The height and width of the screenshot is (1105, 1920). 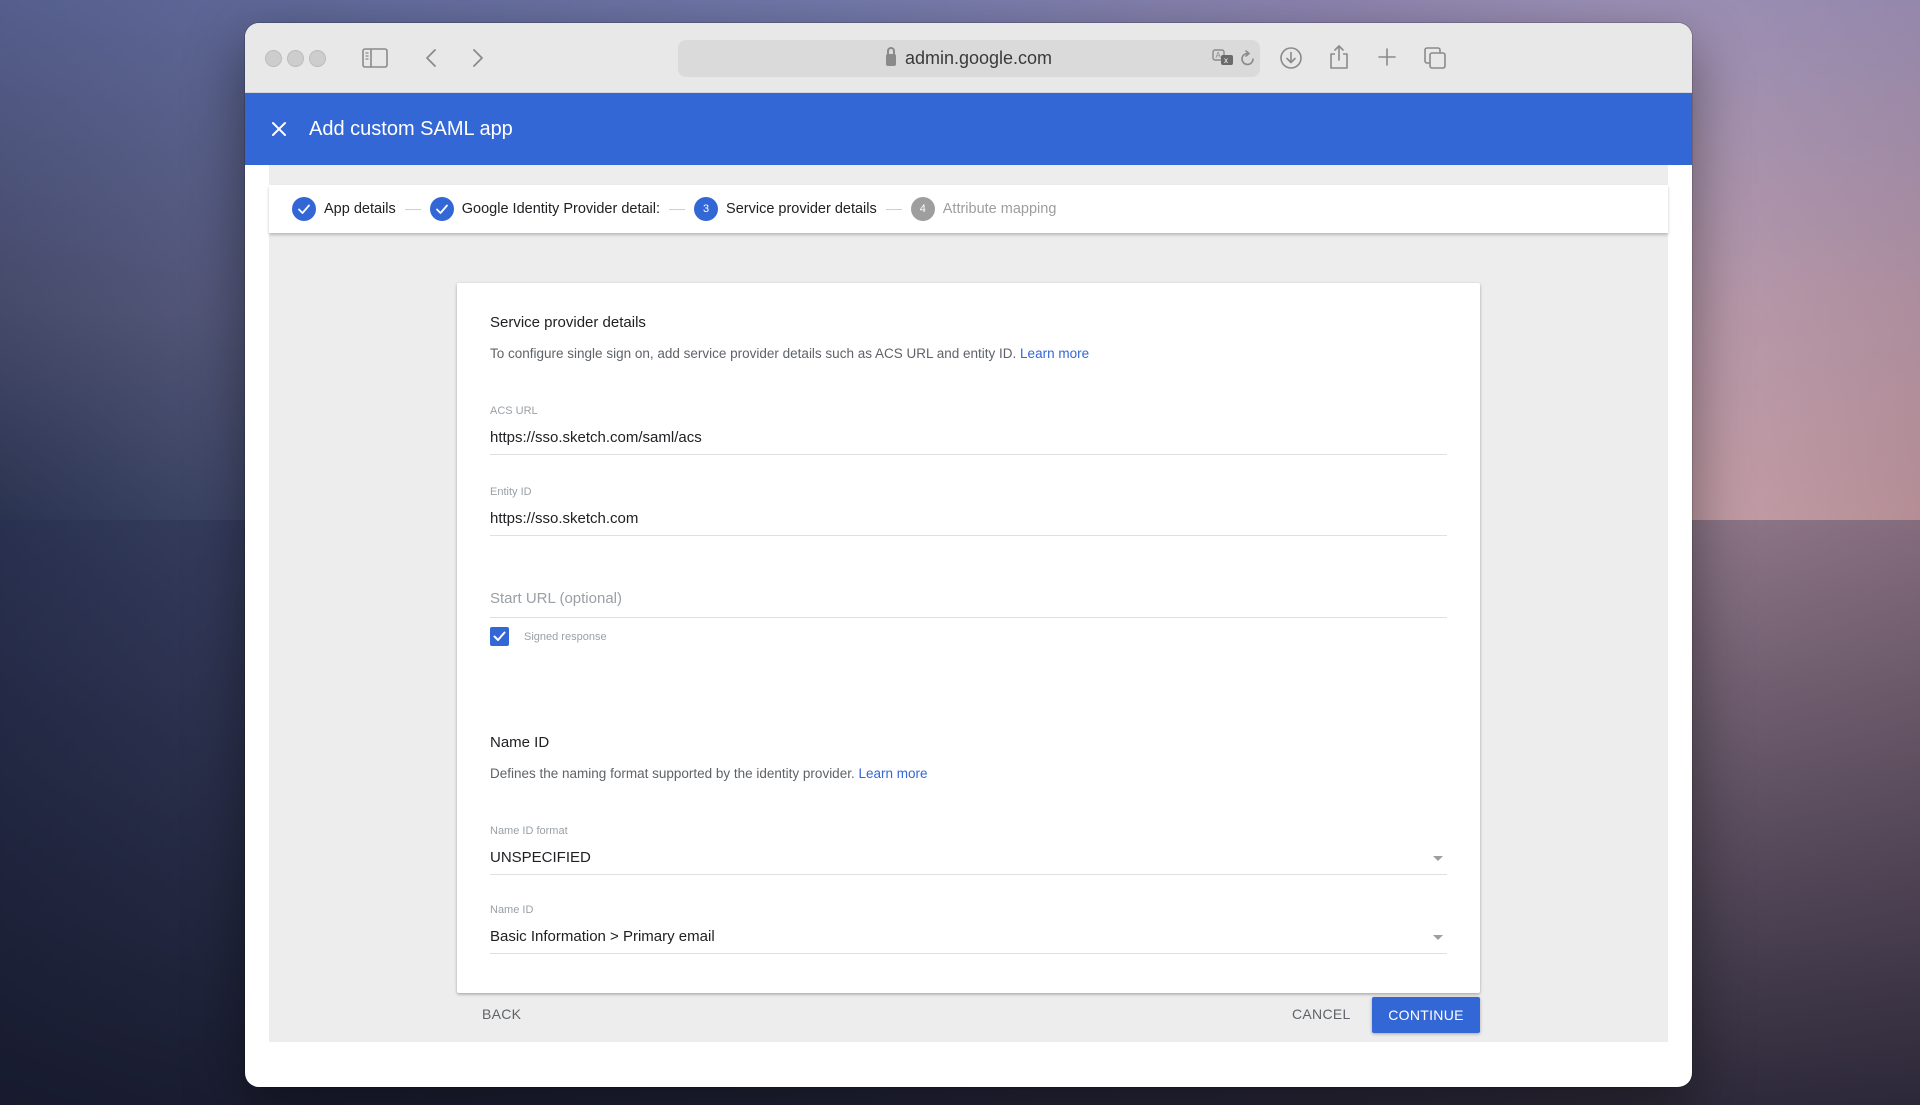 I want to click on close-window-button, so click(x=273, y=58).